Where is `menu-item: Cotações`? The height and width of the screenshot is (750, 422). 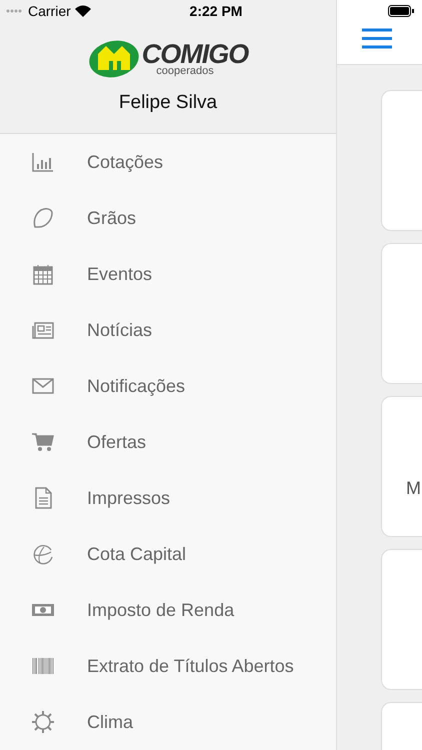
menu-item: Cotações is located at coordinates (168, 162).